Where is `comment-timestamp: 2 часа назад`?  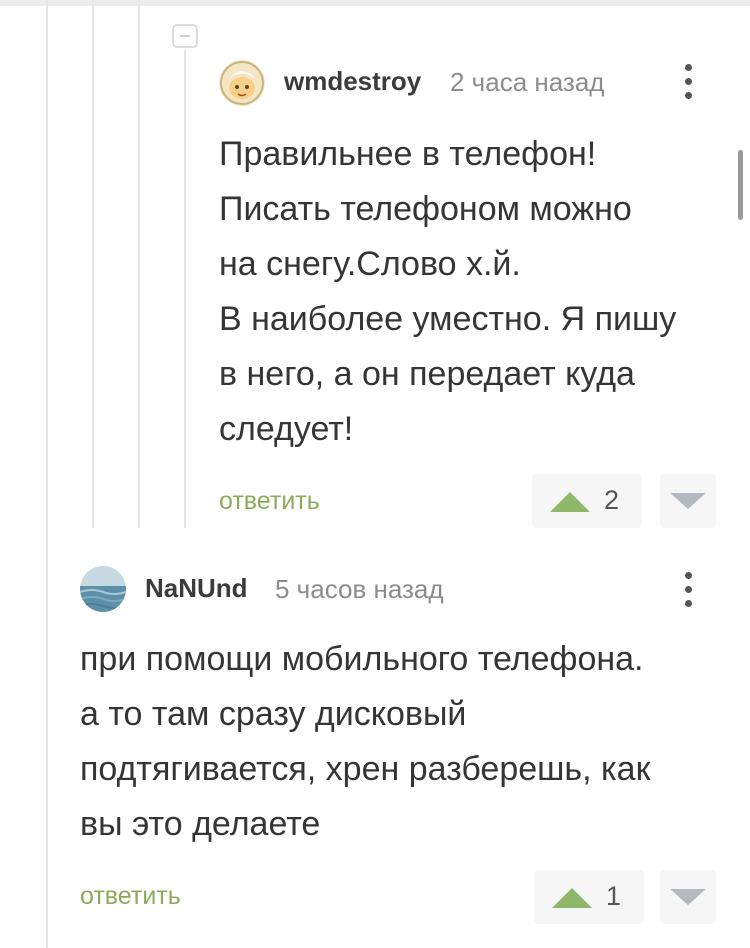
comment-timestamp: 2 часа назад is located at coordinates (527, 82).